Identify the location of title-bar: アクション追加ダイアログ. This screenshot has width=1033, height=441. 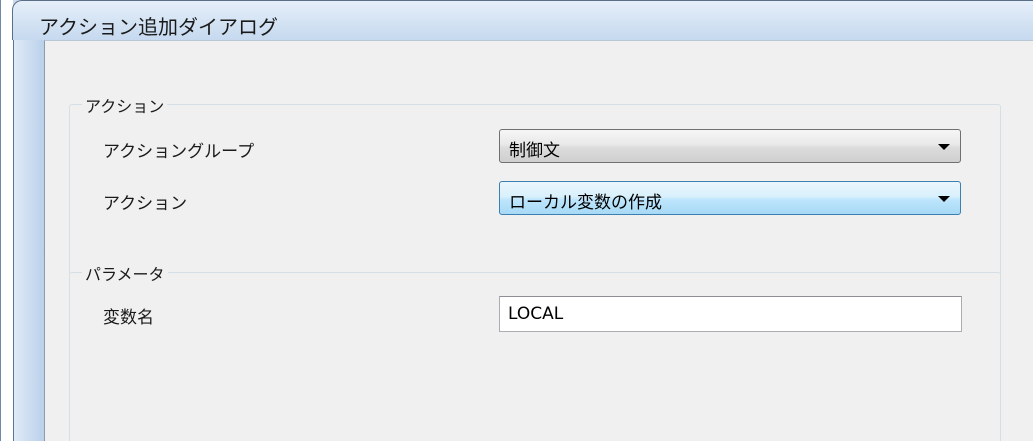
(522, 20).